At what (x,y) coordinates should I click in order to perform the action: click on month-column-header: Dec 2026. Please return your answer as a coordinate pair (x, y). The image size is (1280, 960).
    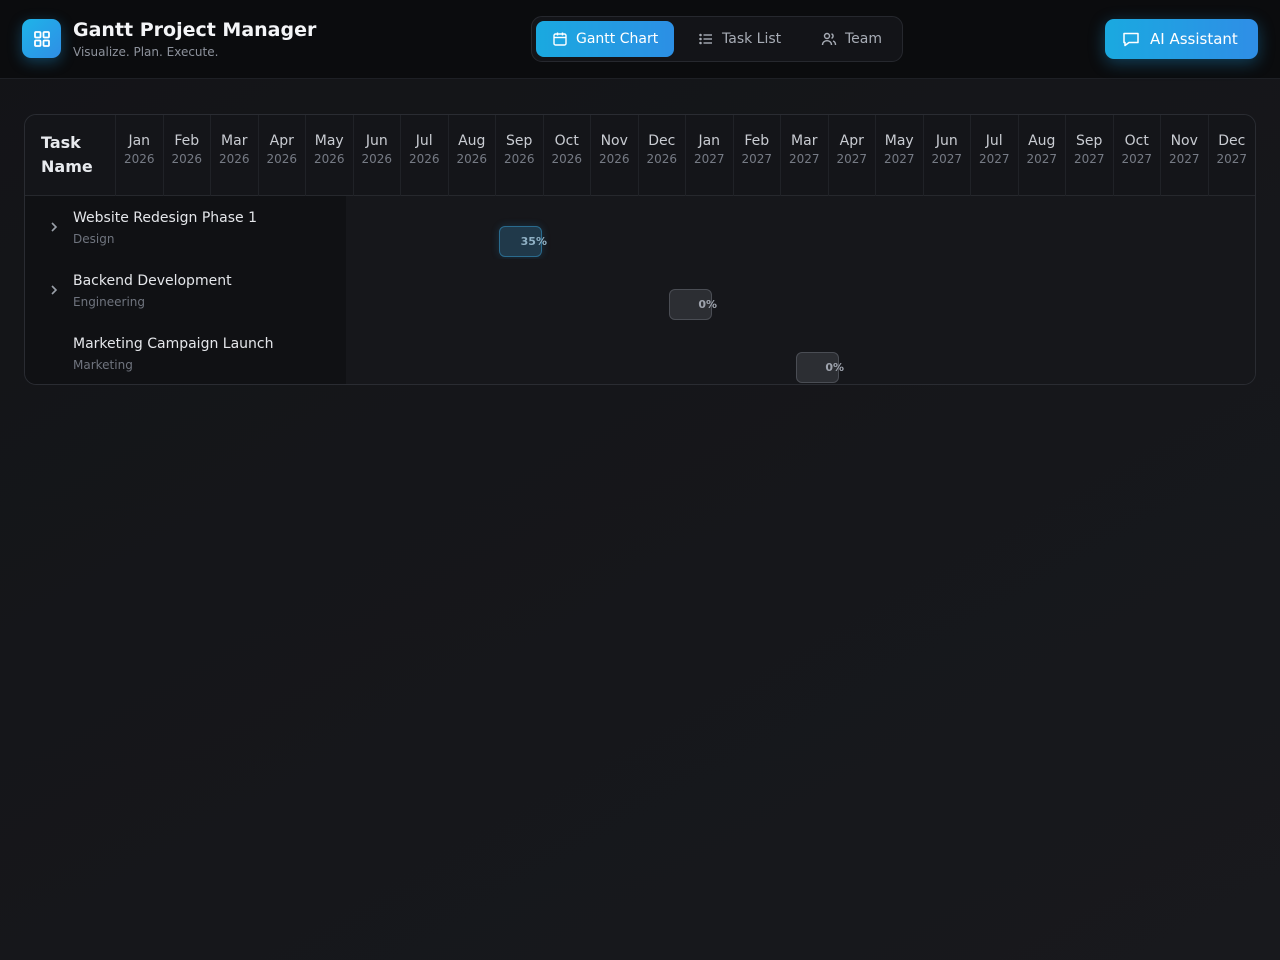
    Looking at the image, I should click on (661, 155).